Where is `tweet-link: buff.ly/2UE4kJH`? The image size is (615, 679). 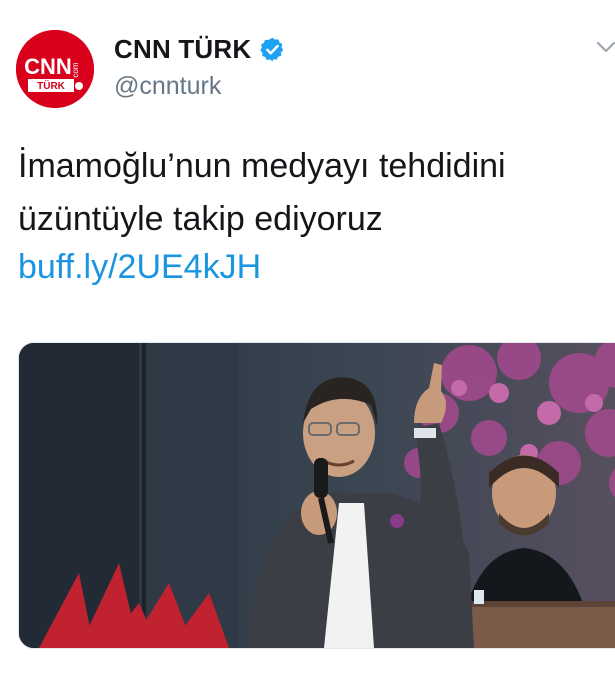
tweet-link: buff.ly/2UE4kJH is located at coordinates (139, 267).